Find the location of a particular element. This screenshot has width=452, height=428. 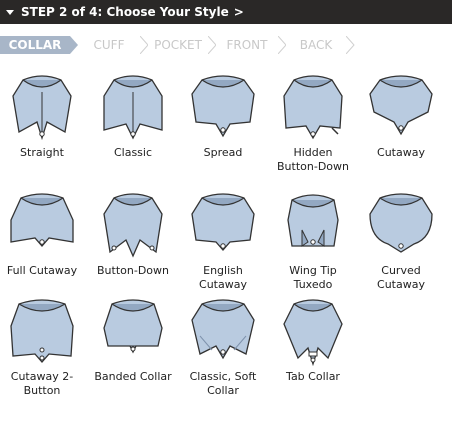

tab-cuff: CUFF is located at coordinates (109, 45).